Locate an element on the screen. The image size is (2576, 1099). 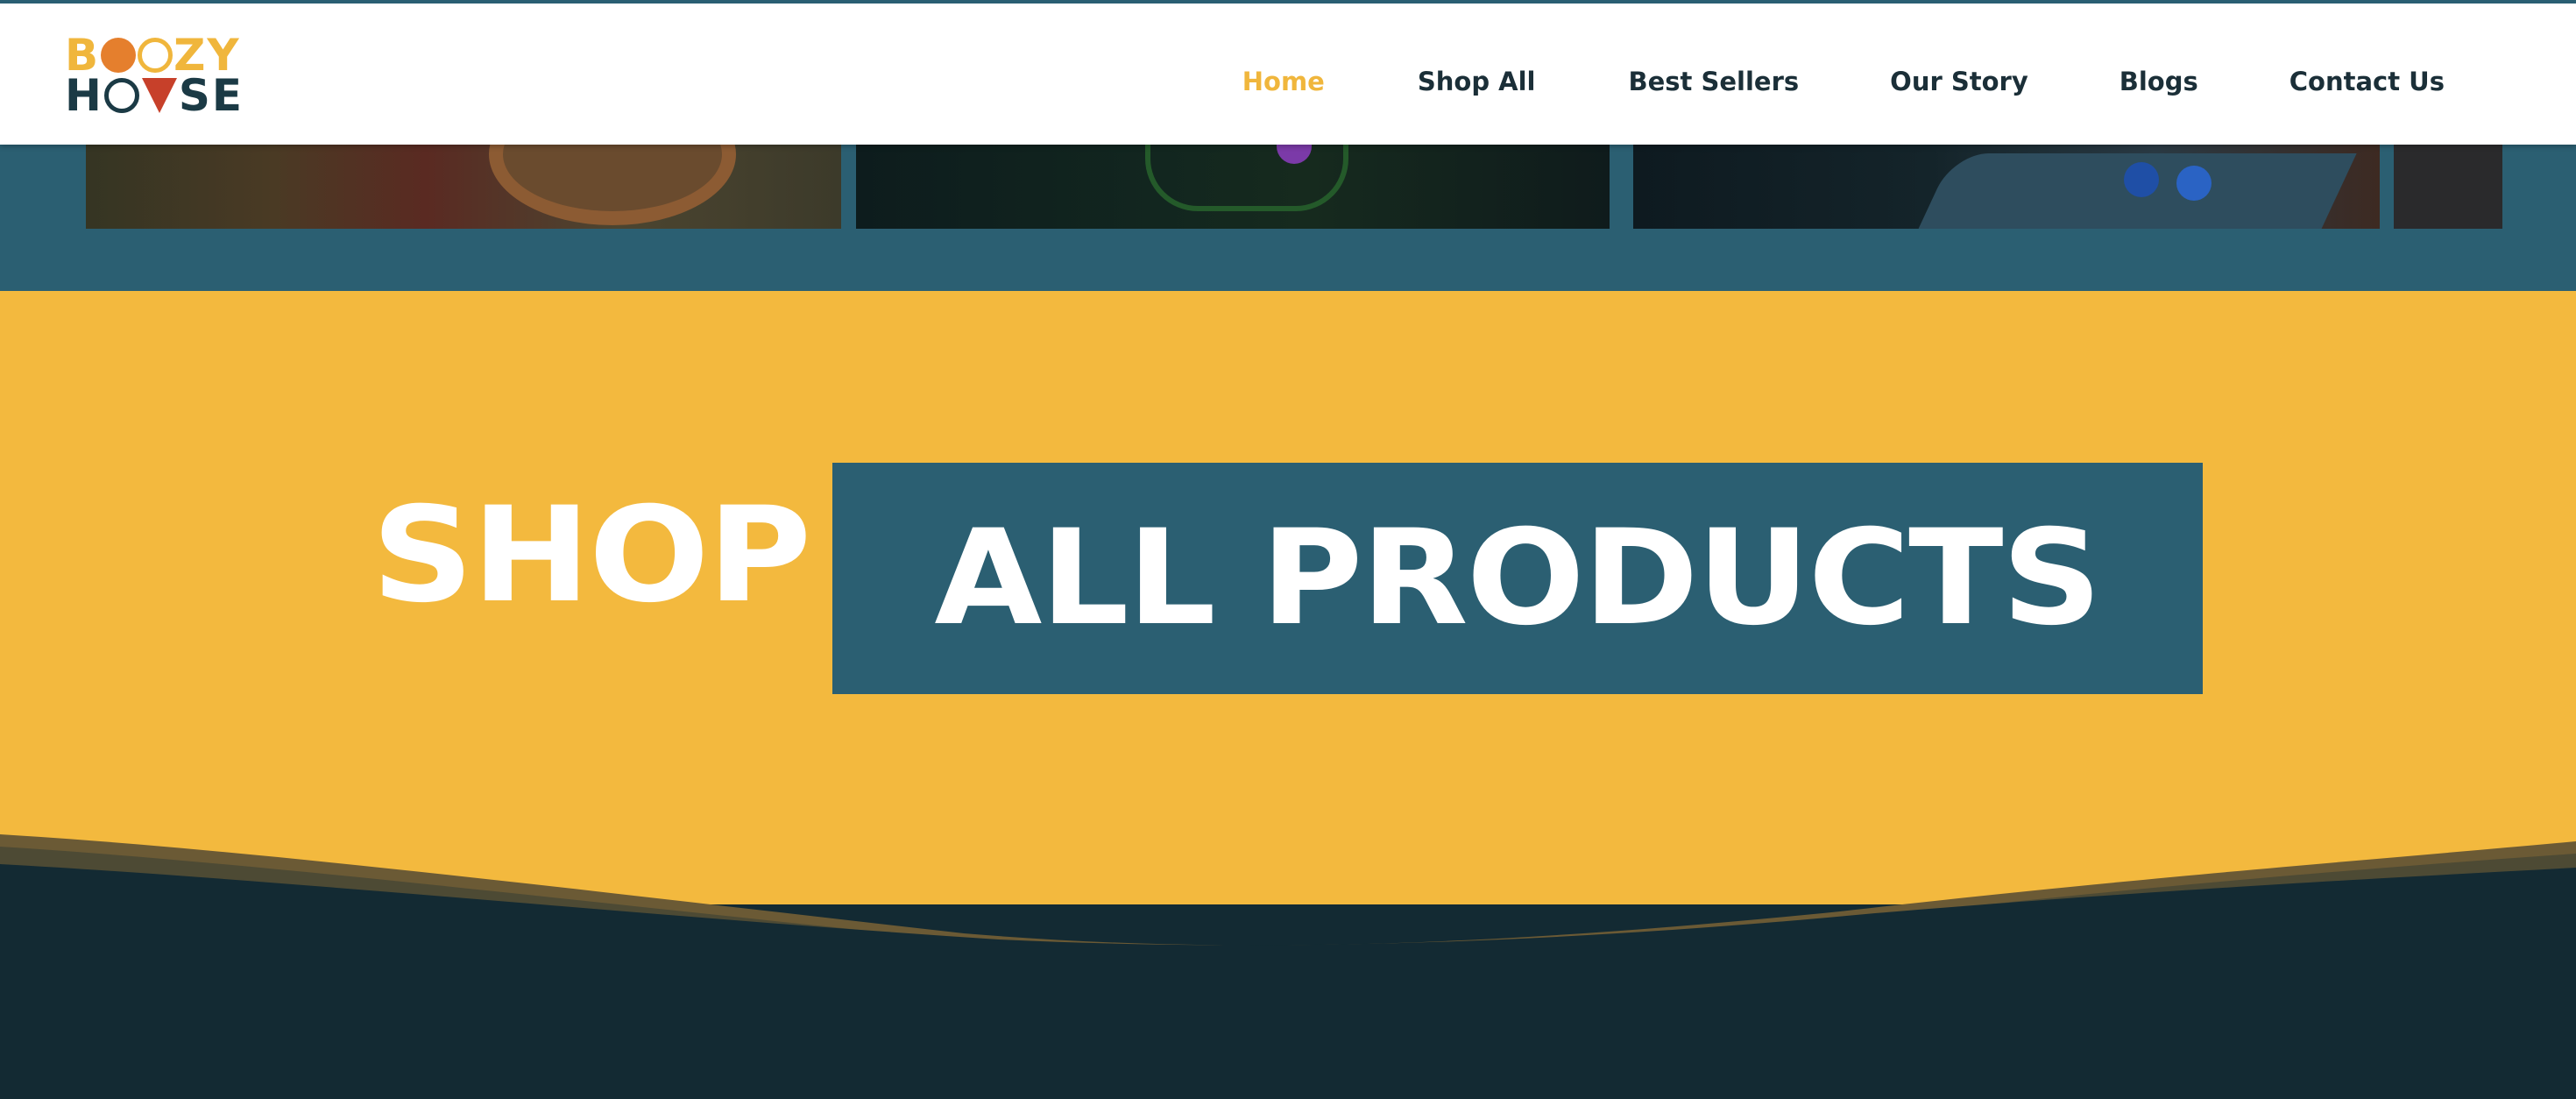
nav-item-home: Home is located at coordinates (1283, 81).